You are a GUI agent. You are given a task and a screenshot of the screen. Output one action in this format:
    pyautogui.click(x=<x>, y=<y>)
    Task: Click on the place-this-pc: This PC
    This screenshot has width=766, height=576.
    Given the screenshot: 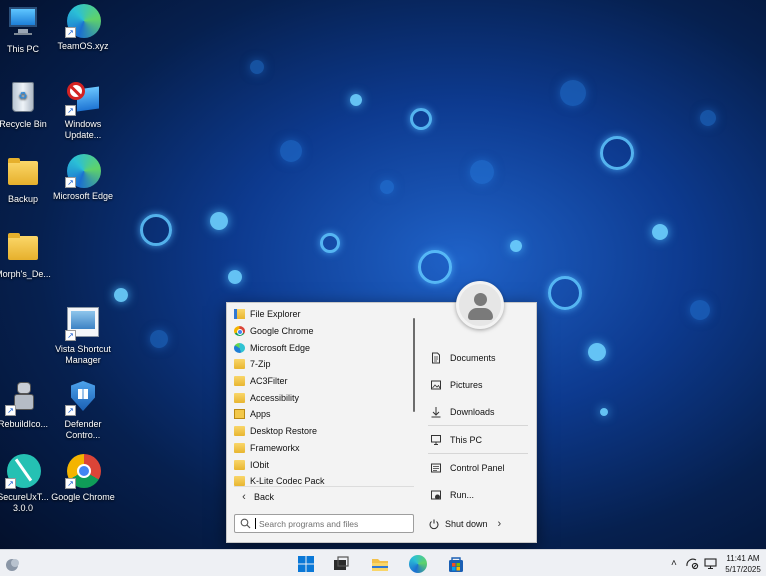 What is the action you would take?
    pyautogui.click(x=476, y=439)
    